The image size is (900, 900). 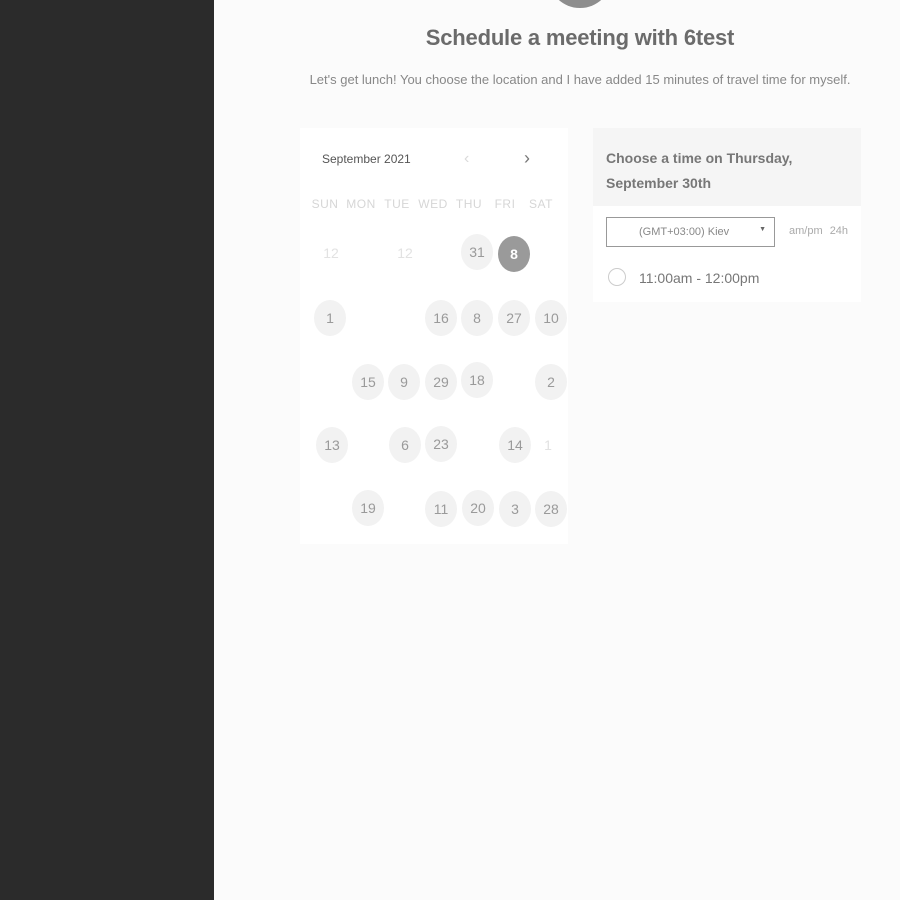 I want to click on caret-down-icon: ▼, so click(x=762, y=229).